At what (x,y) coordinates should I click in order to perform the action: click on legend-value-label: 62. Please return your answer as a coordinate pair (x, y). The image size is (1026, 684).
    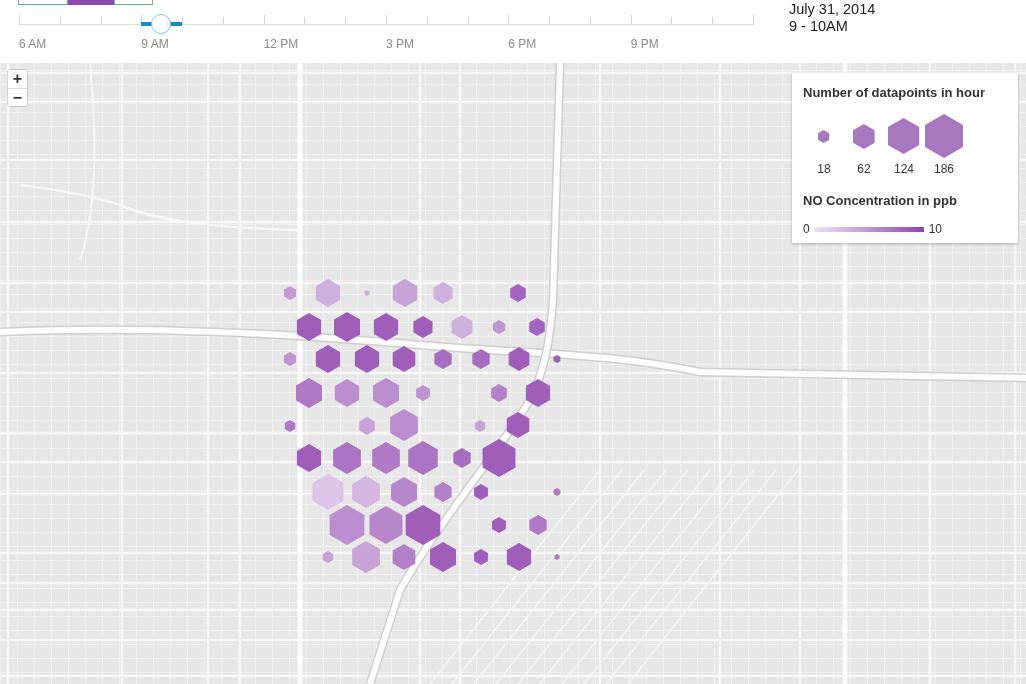
    Looking at the image, I should click on (864, 169).